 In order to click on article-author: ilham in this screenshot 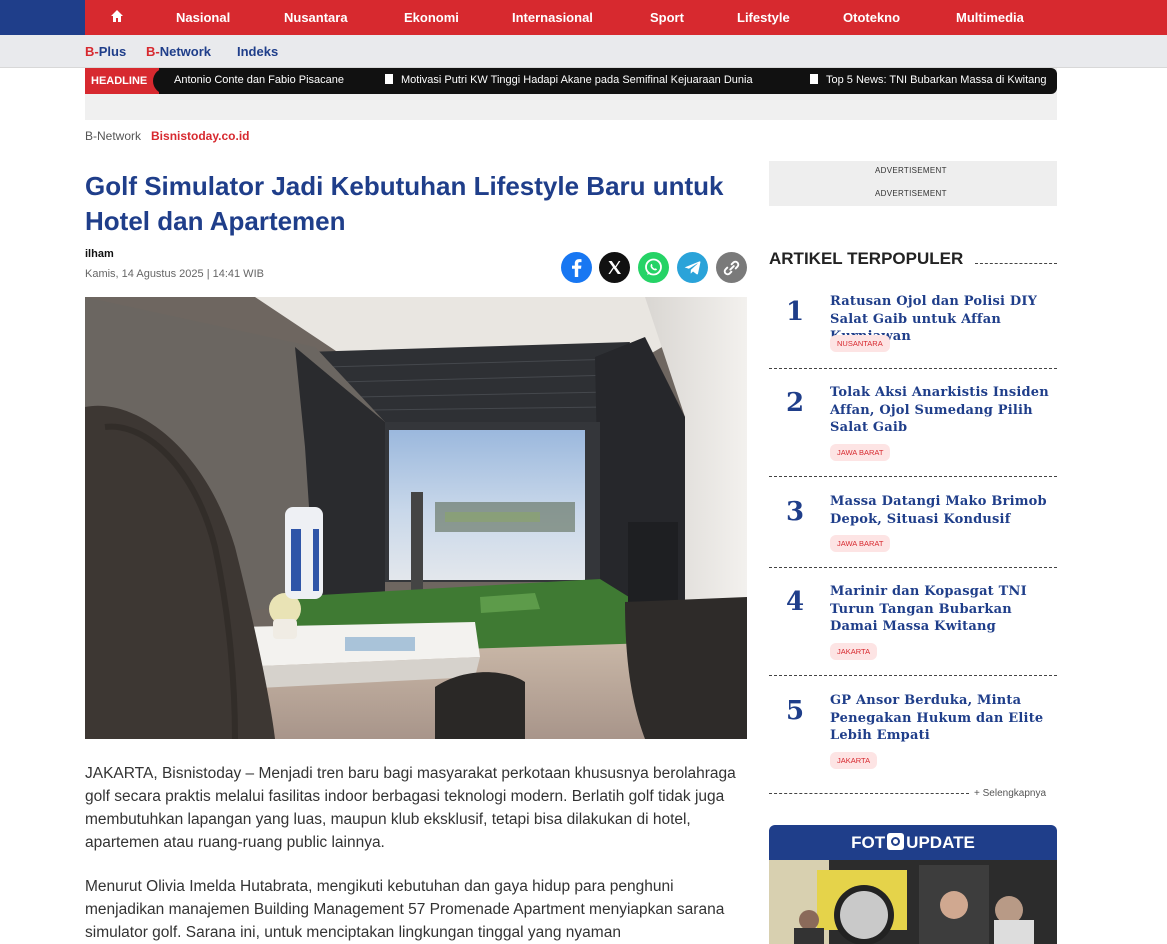, I will do `click(99, 254)`.